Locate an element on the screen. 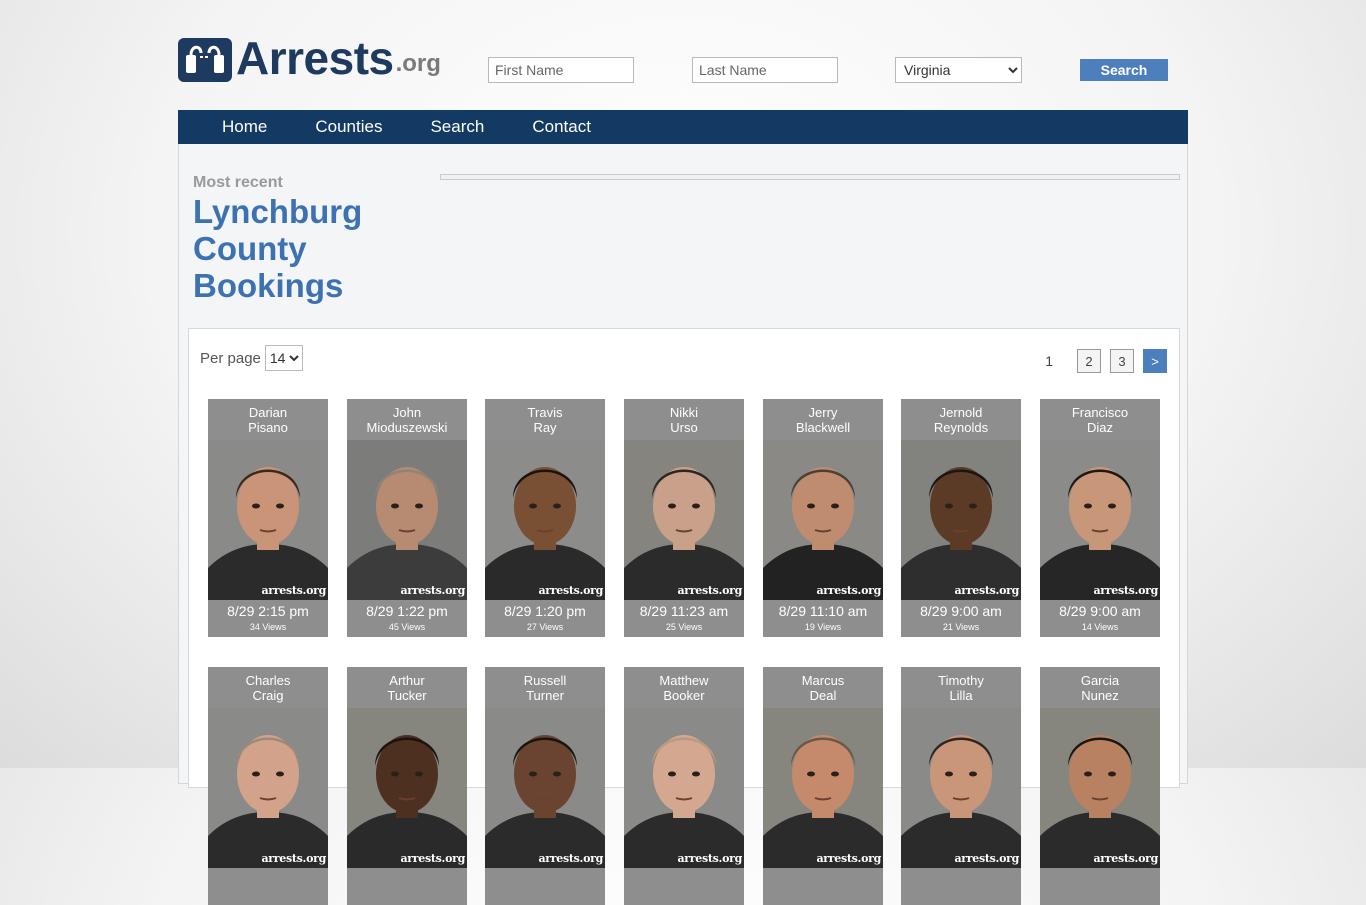  booking-last-name: Nunez is located at coordinates (1100, 695).